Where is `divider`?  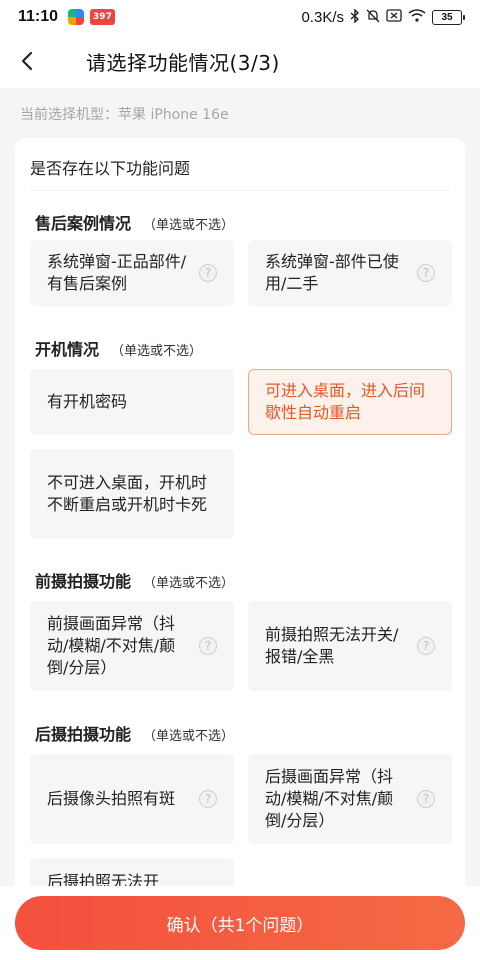
divider is located at coordinates (240, 190).